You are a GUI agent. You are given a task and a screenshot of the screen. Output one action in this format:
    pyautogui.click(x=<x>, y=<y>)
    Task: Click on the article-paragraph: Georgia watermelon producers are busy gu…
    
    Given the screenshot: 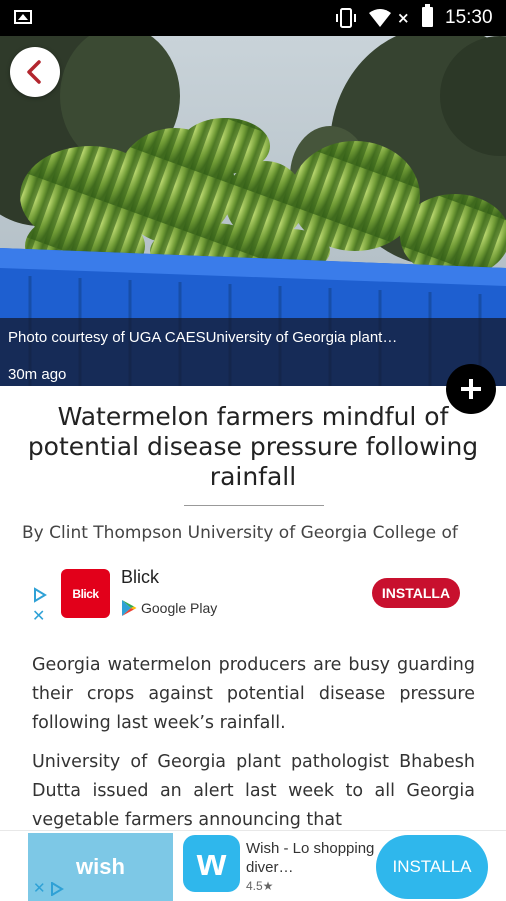 What is the action you would take?
    pyautogui.click(x=253, y=694)
    